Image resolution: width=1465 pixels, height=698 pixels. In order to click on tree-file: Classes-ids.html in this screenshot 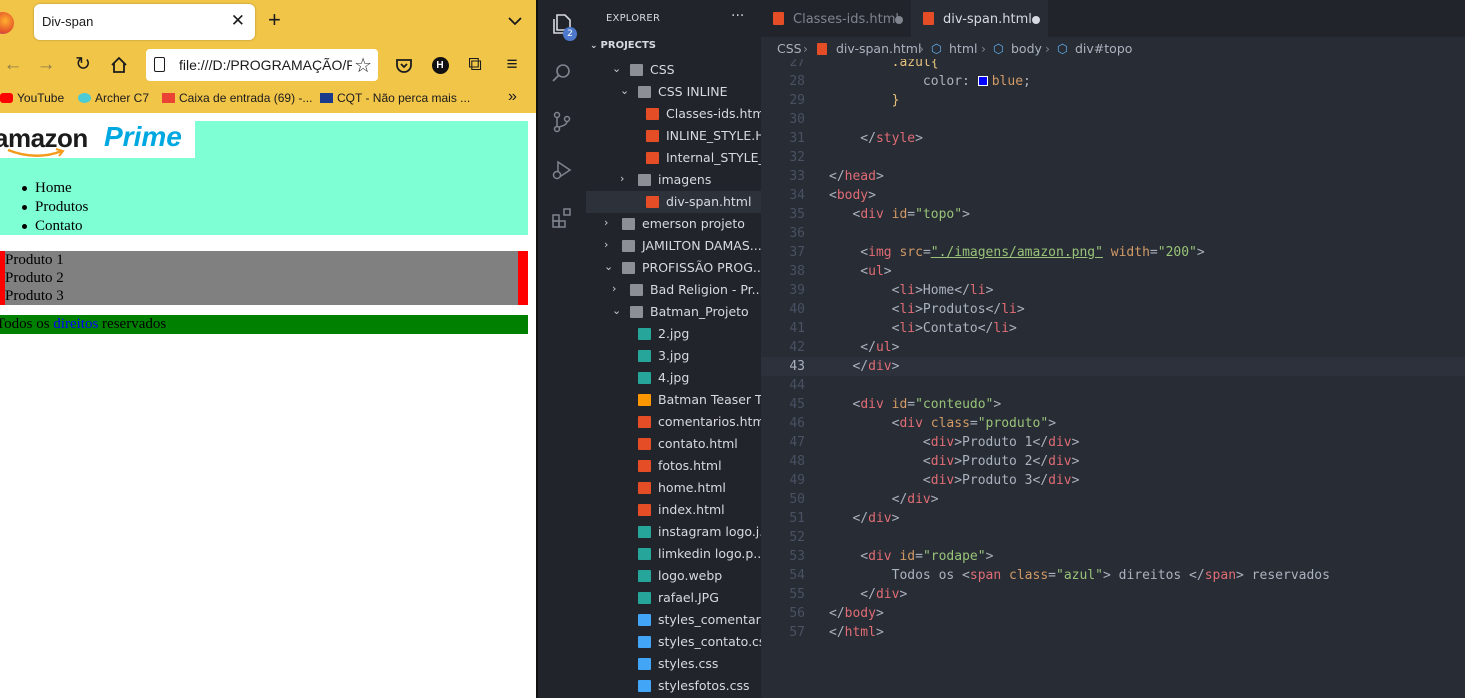, I will do `click(673, 114)`.